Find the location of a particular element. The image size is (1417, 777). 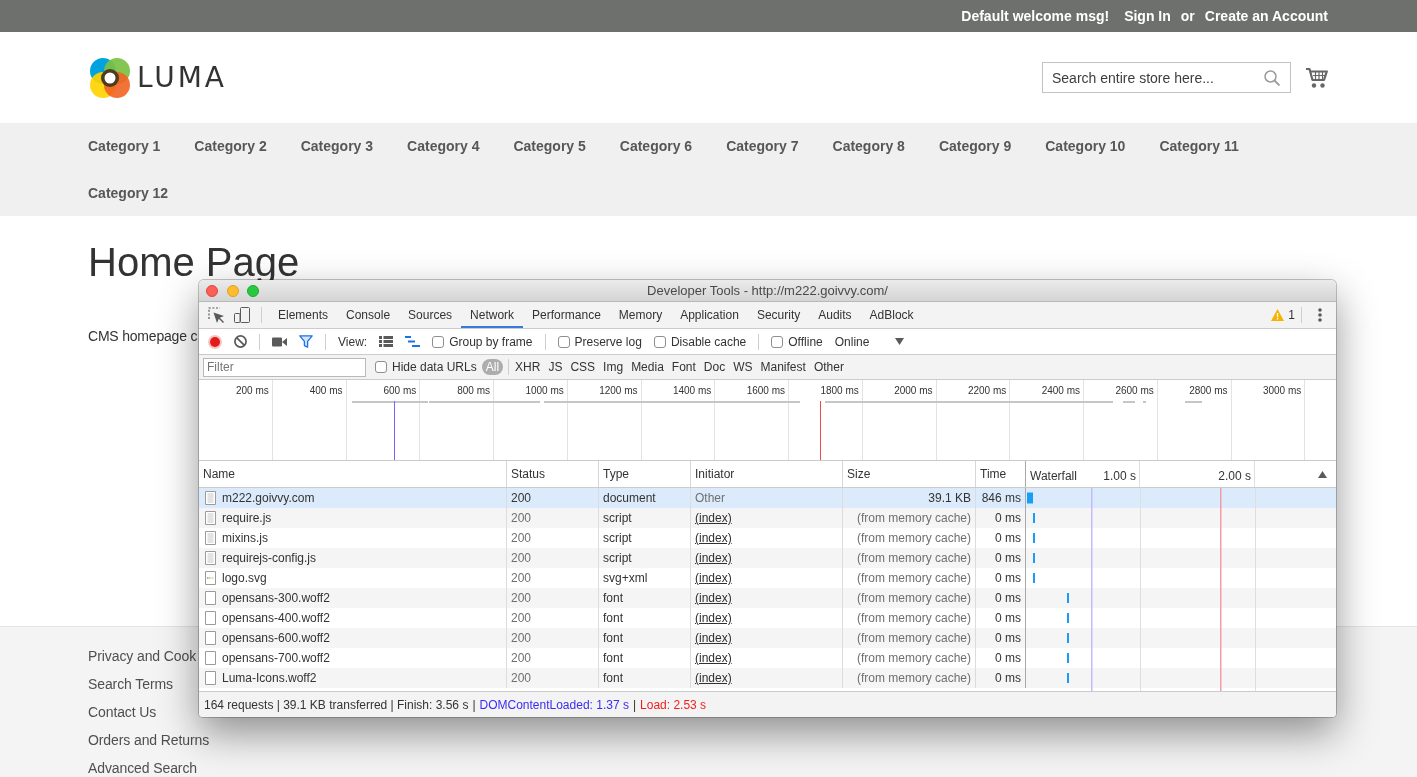

category-link: Category 5 is located at coordinates (549, 146).